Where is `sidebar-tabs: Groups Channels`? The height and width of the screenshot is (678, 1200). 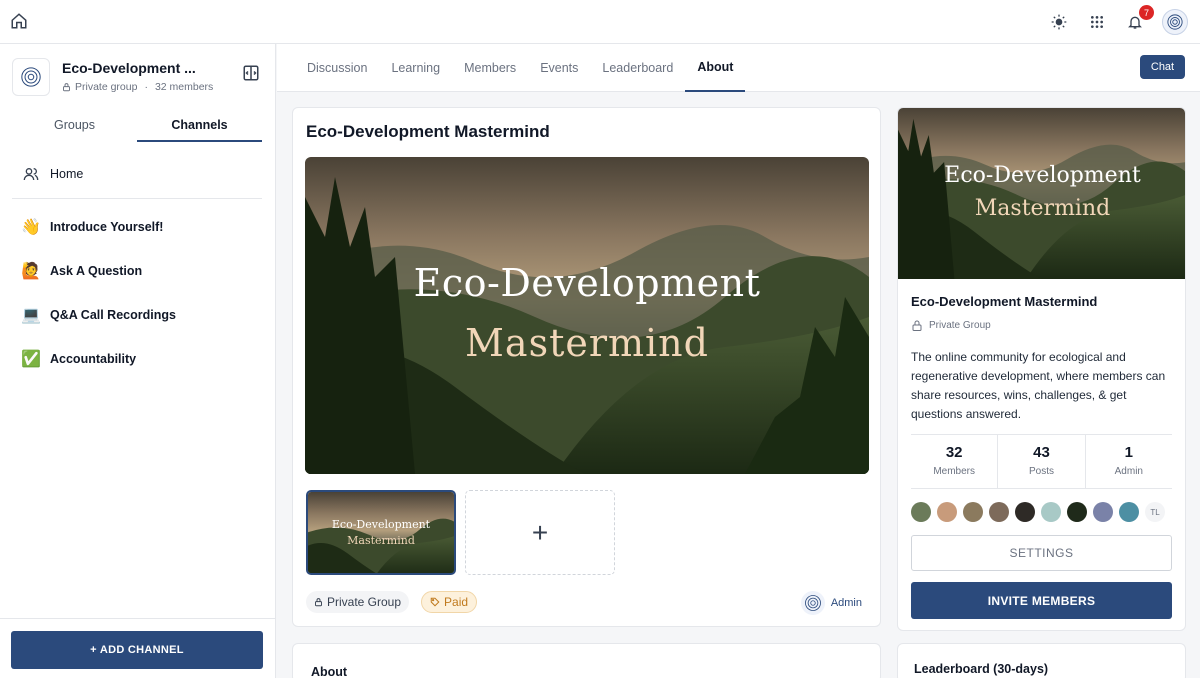
sidebar-tabs: Groups Channels is located at coordinates (137, 127).